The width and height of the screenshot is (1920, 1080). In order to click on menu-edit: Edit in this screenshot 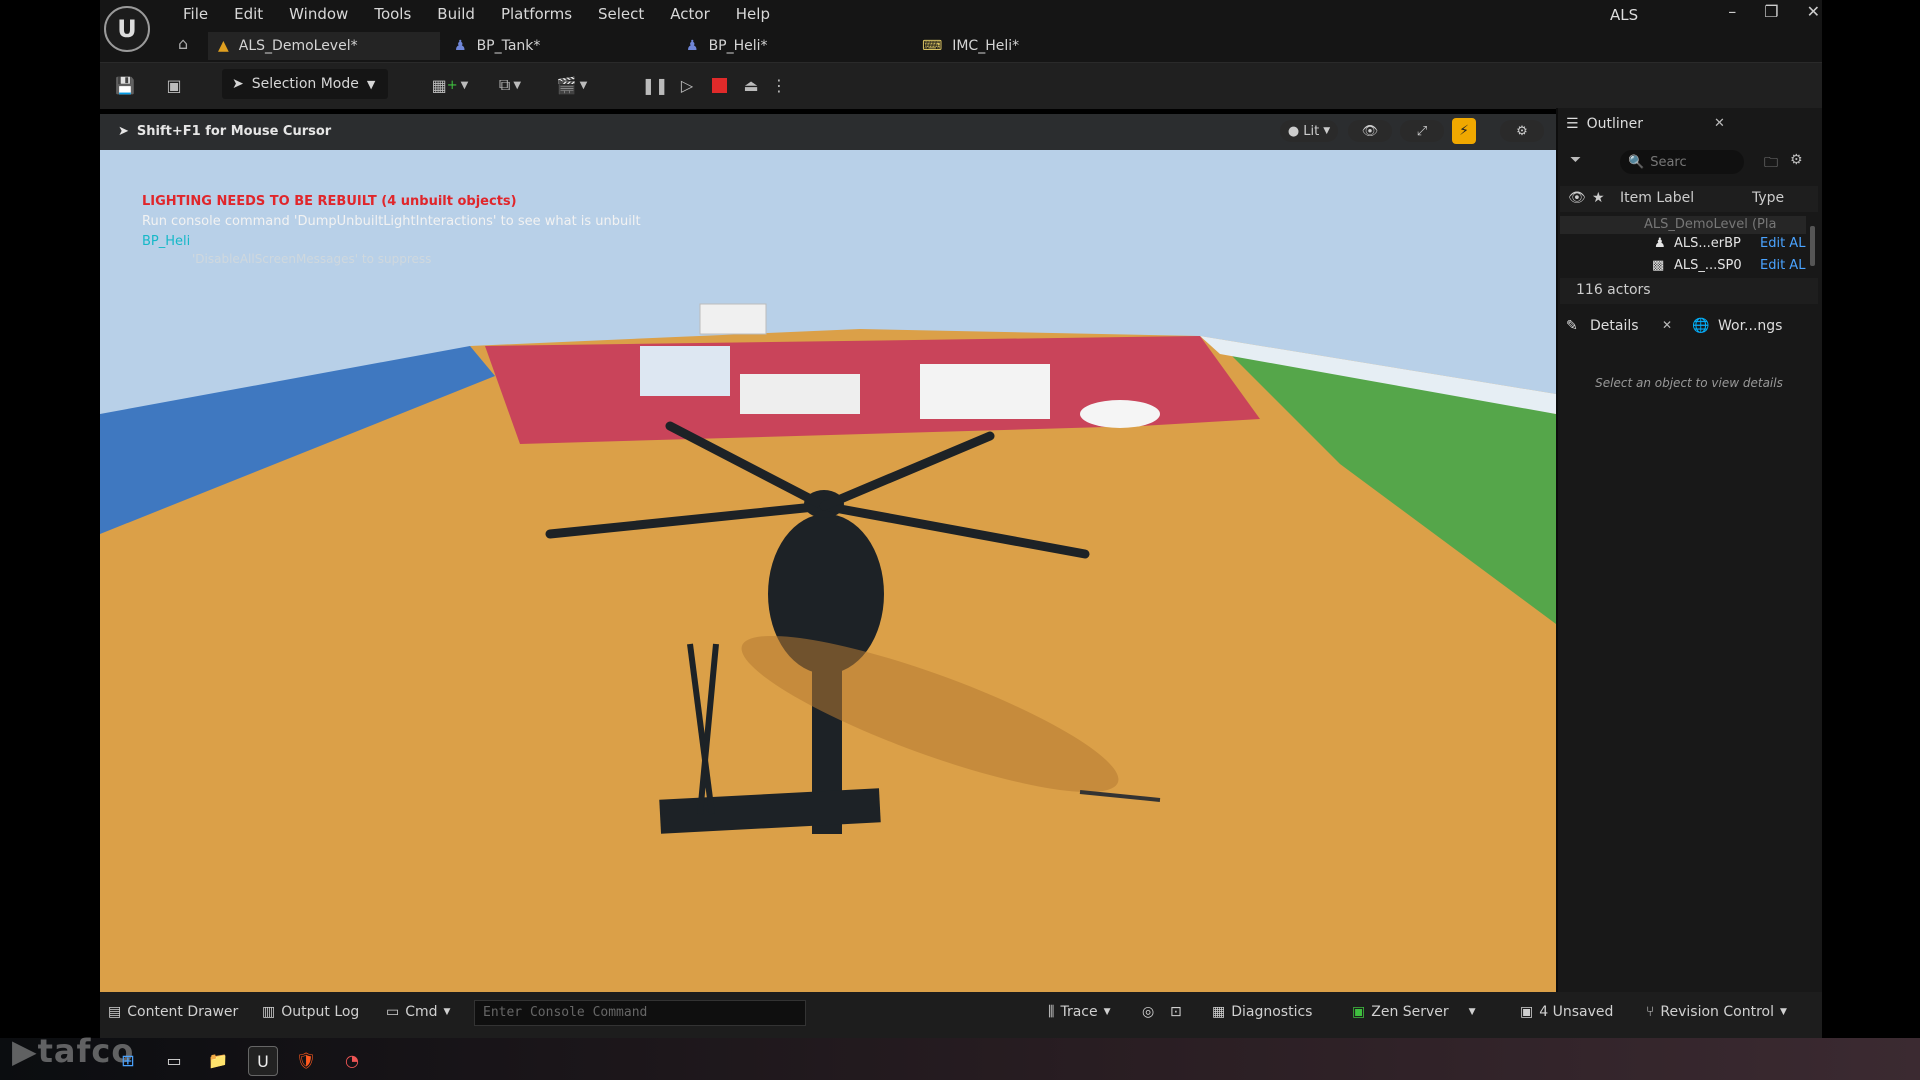, I will do `click(248, 14)`.